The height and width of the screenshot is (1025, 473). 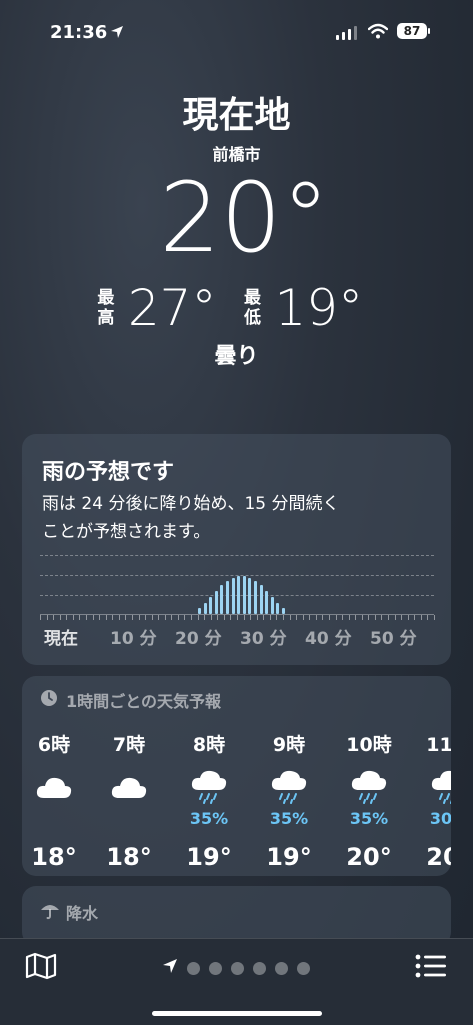 What do you see at coordinates (129, 857) in the screenshot?
I see `hour-temperature: 18°` at bounding box center [129, 857].